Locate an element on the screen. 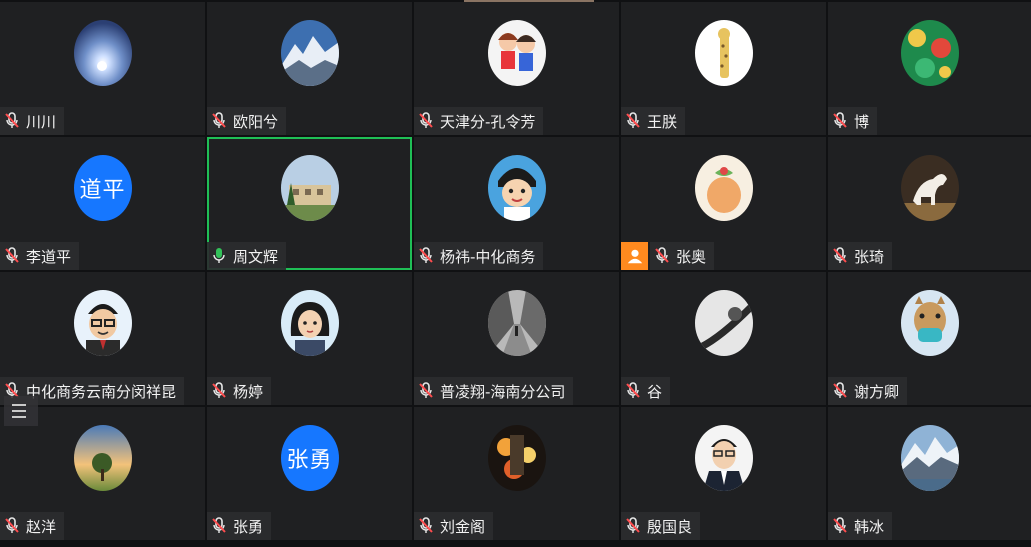  participant-name: 川川 is located at coordinates (41, 121).